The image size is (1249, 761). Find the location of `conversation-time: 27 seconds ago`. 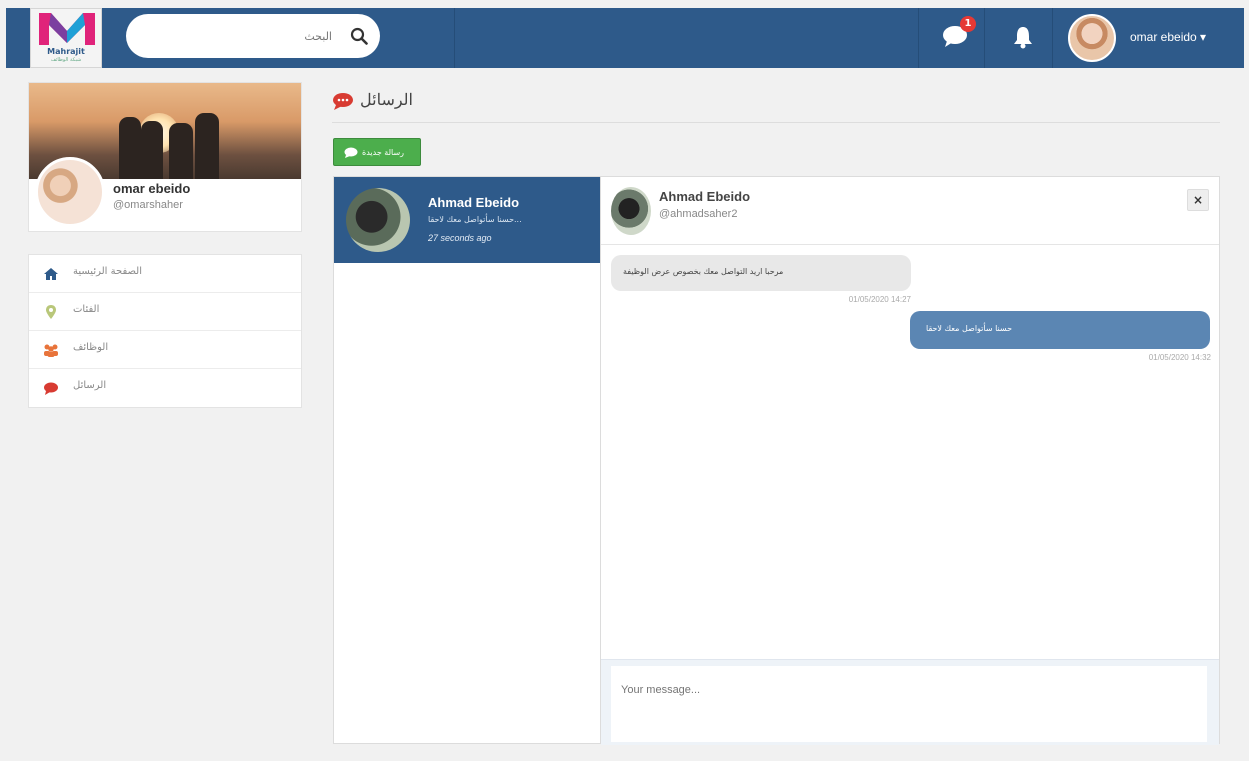

conversation-time: 27 seconds ago is located at coordinates (460, 238).